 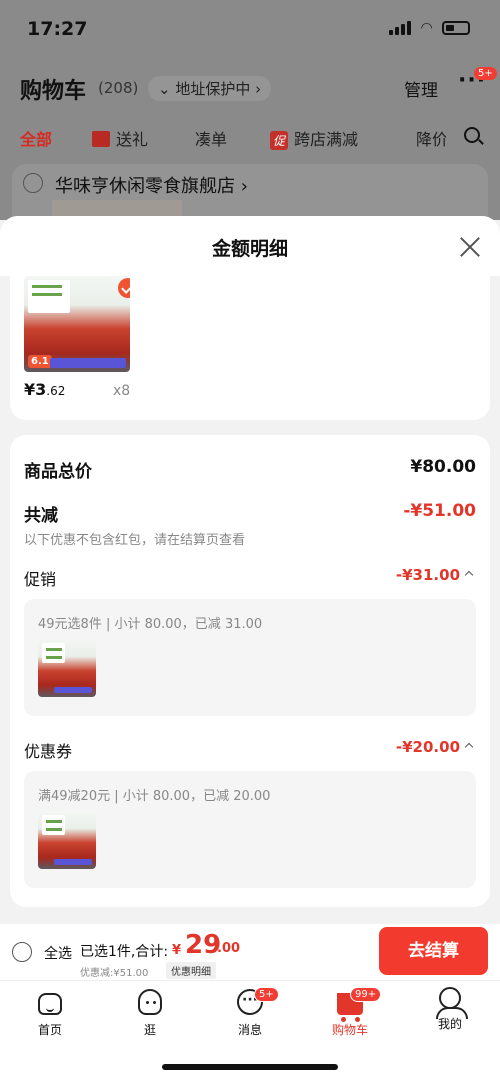 What do you see at coordinates (53, 91) in the screenshot?
I see `page-title: 购物车` at bounding box center [53, 91].